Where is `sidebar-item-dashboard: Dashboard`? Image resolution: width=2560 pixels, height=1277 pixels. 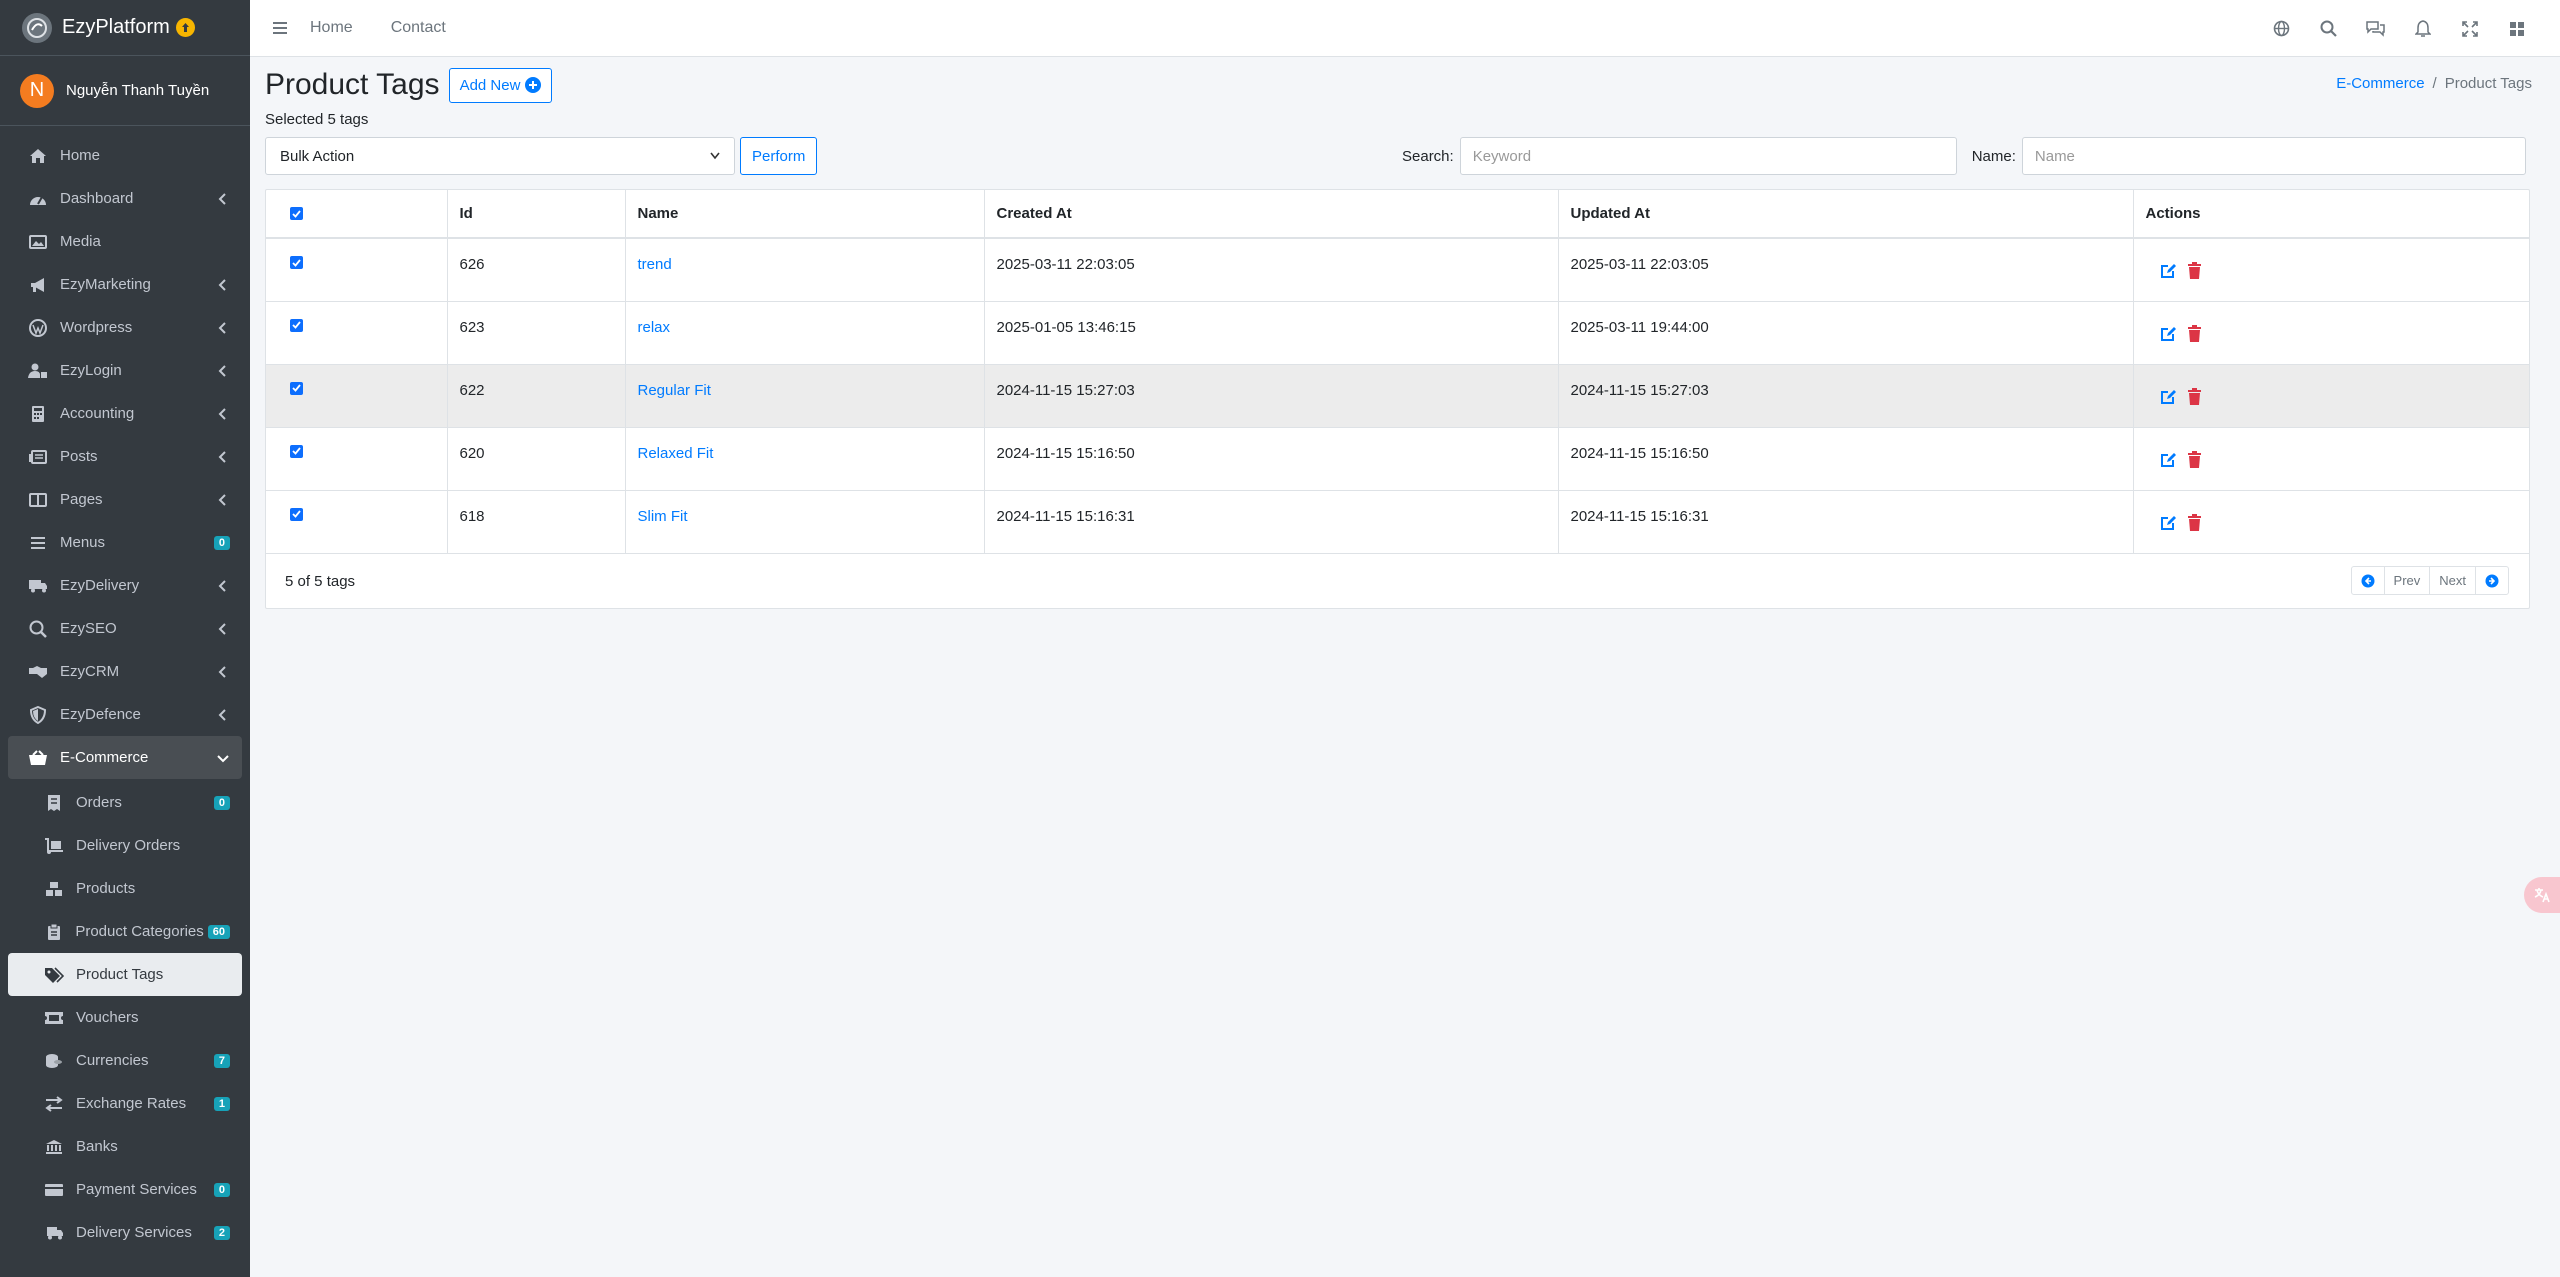 sidebar-item-dashboard: Dashboard is located at coordinates (125, 198).